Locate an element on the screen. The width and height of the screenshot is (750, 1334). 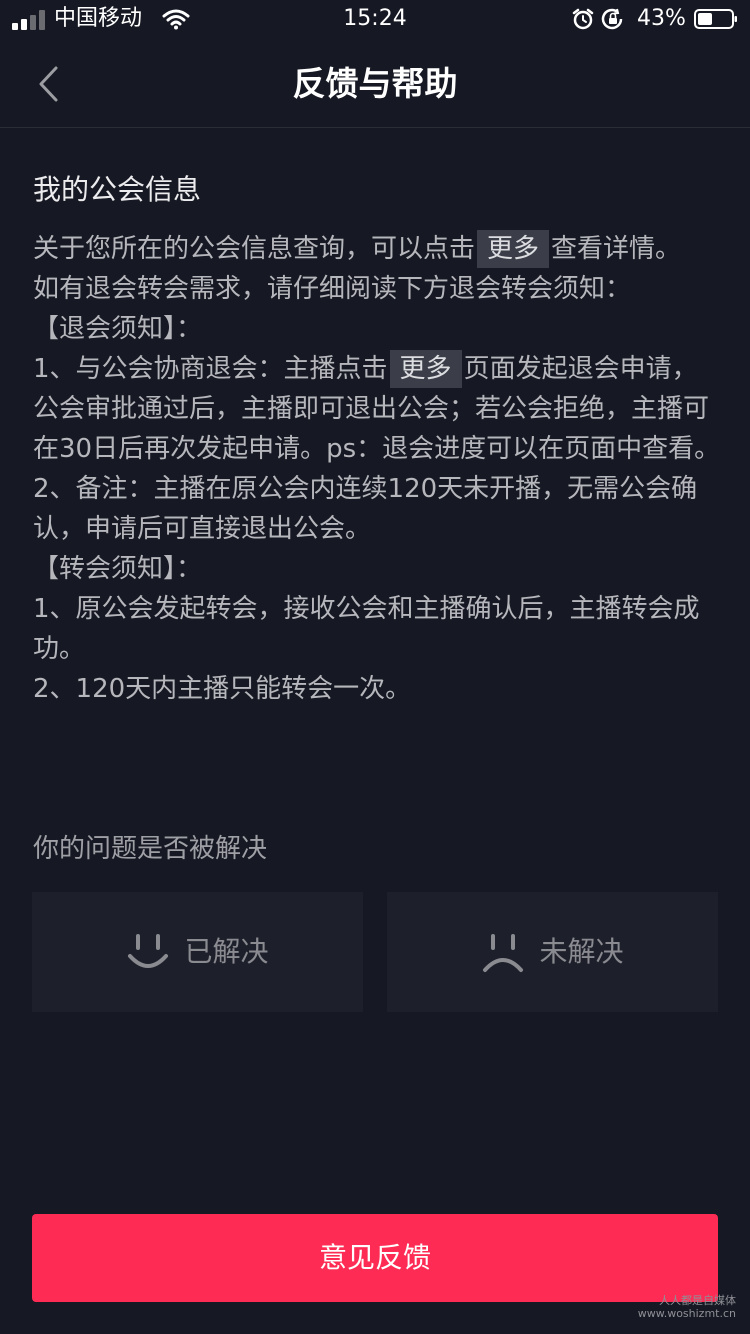
watermark: 人人都是自媒体 www.woshizmt.cn is located at coordinates (687, 1307).